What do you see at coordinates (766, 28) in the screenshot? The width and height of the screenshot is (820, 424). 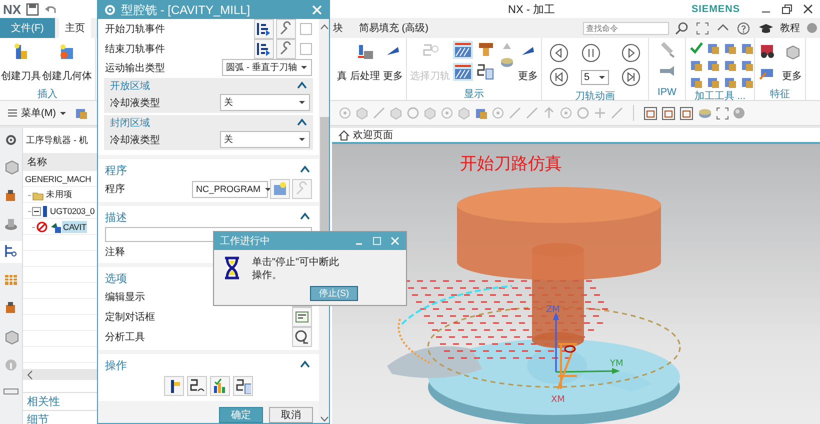 I see `graduation-cap-icon` at bounding box center [766, 28].